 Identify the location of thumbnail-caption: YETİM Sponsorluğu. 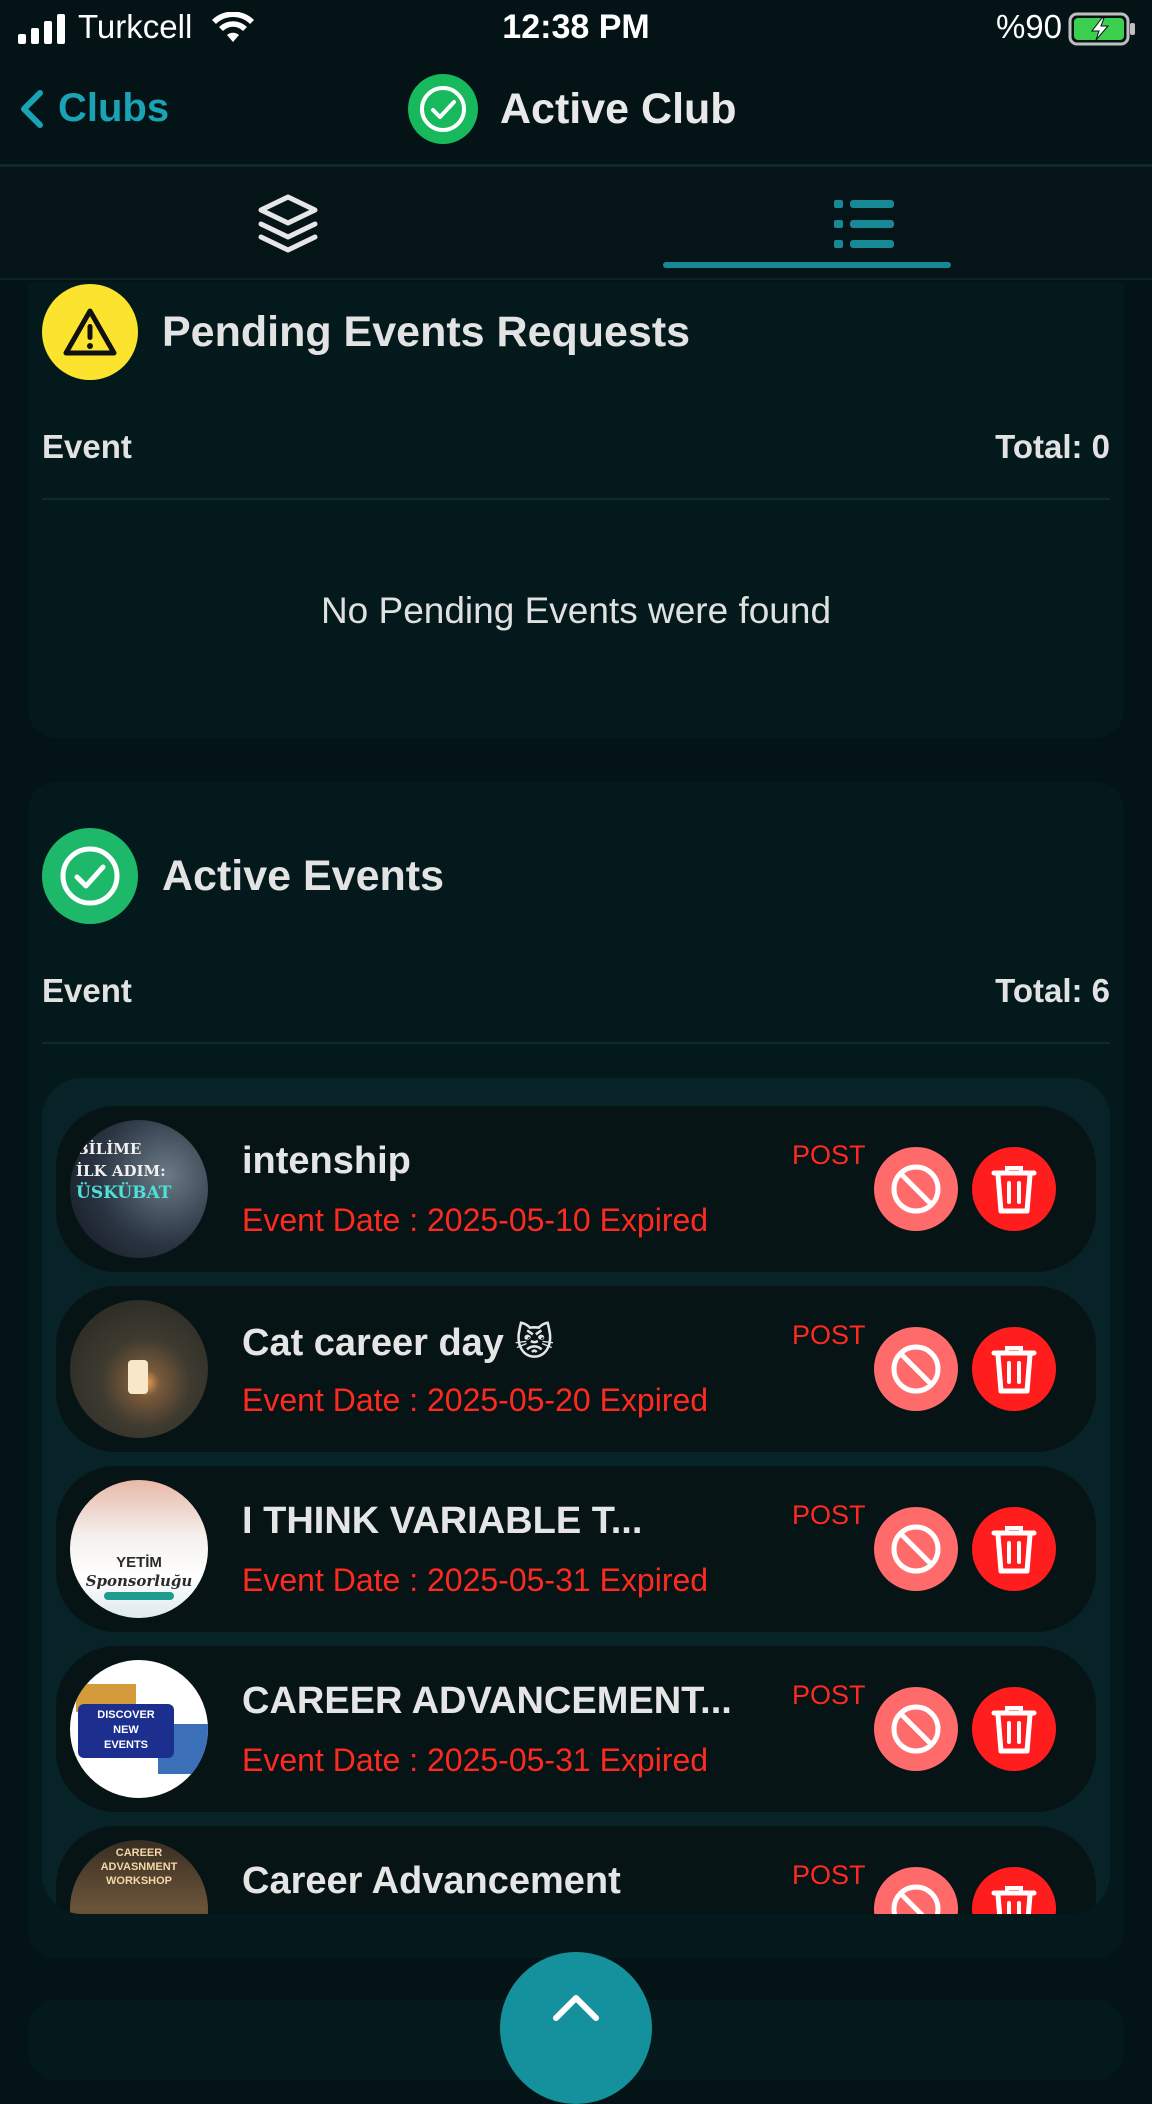
(139, 1572).